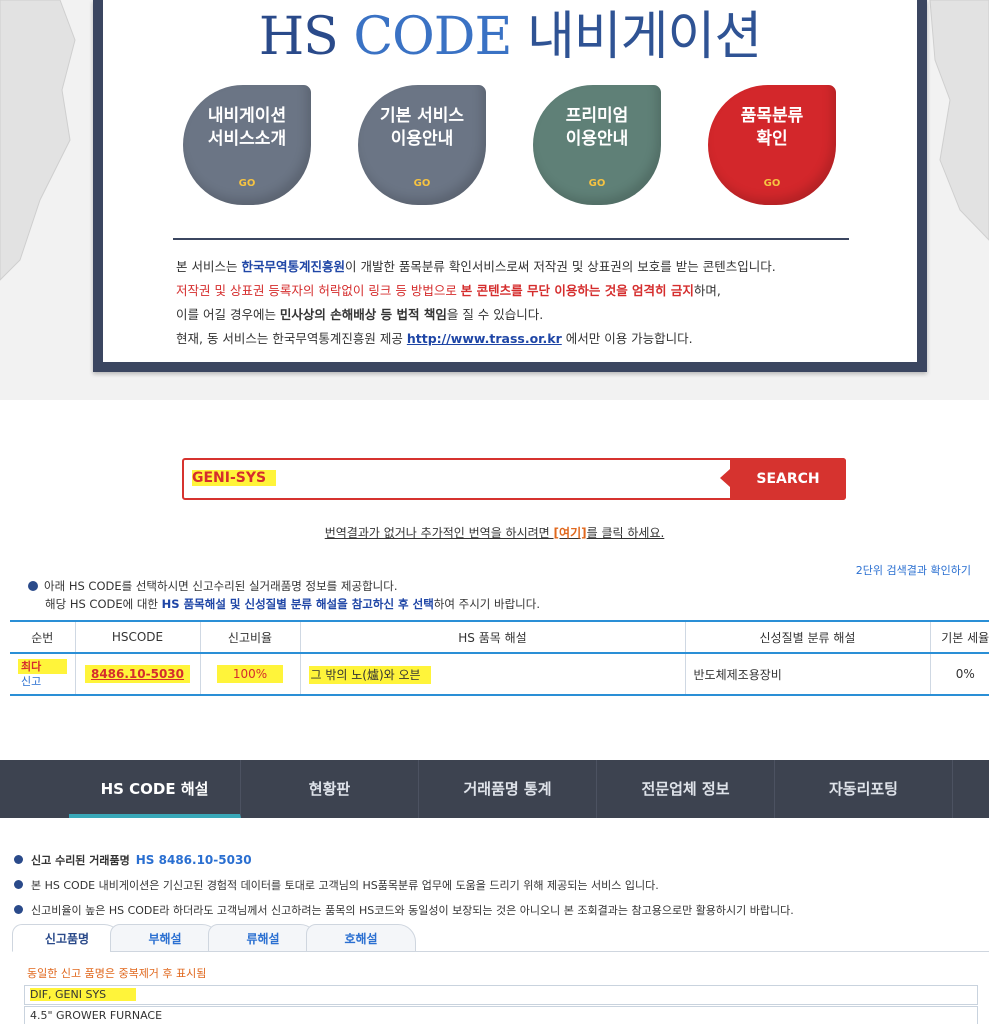  What do you see at coordinates (510, 37) in the screenshot?
I see `page-title: HS CODE 내비게이션` at bounding box center [510, 37].